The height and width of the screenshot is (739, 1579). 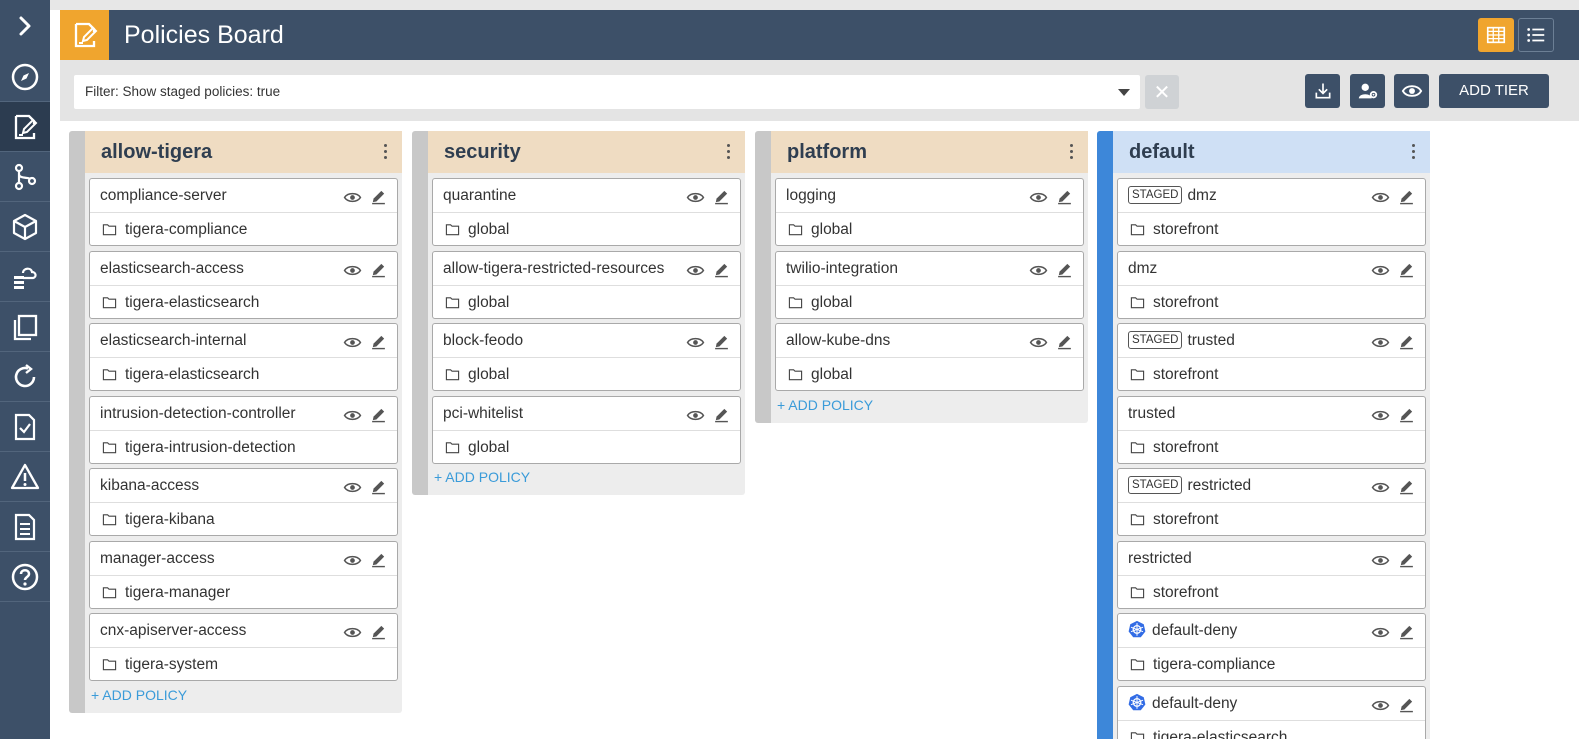 I want to click on policy-name: pci-whitelist, so click(x=483, y=413).